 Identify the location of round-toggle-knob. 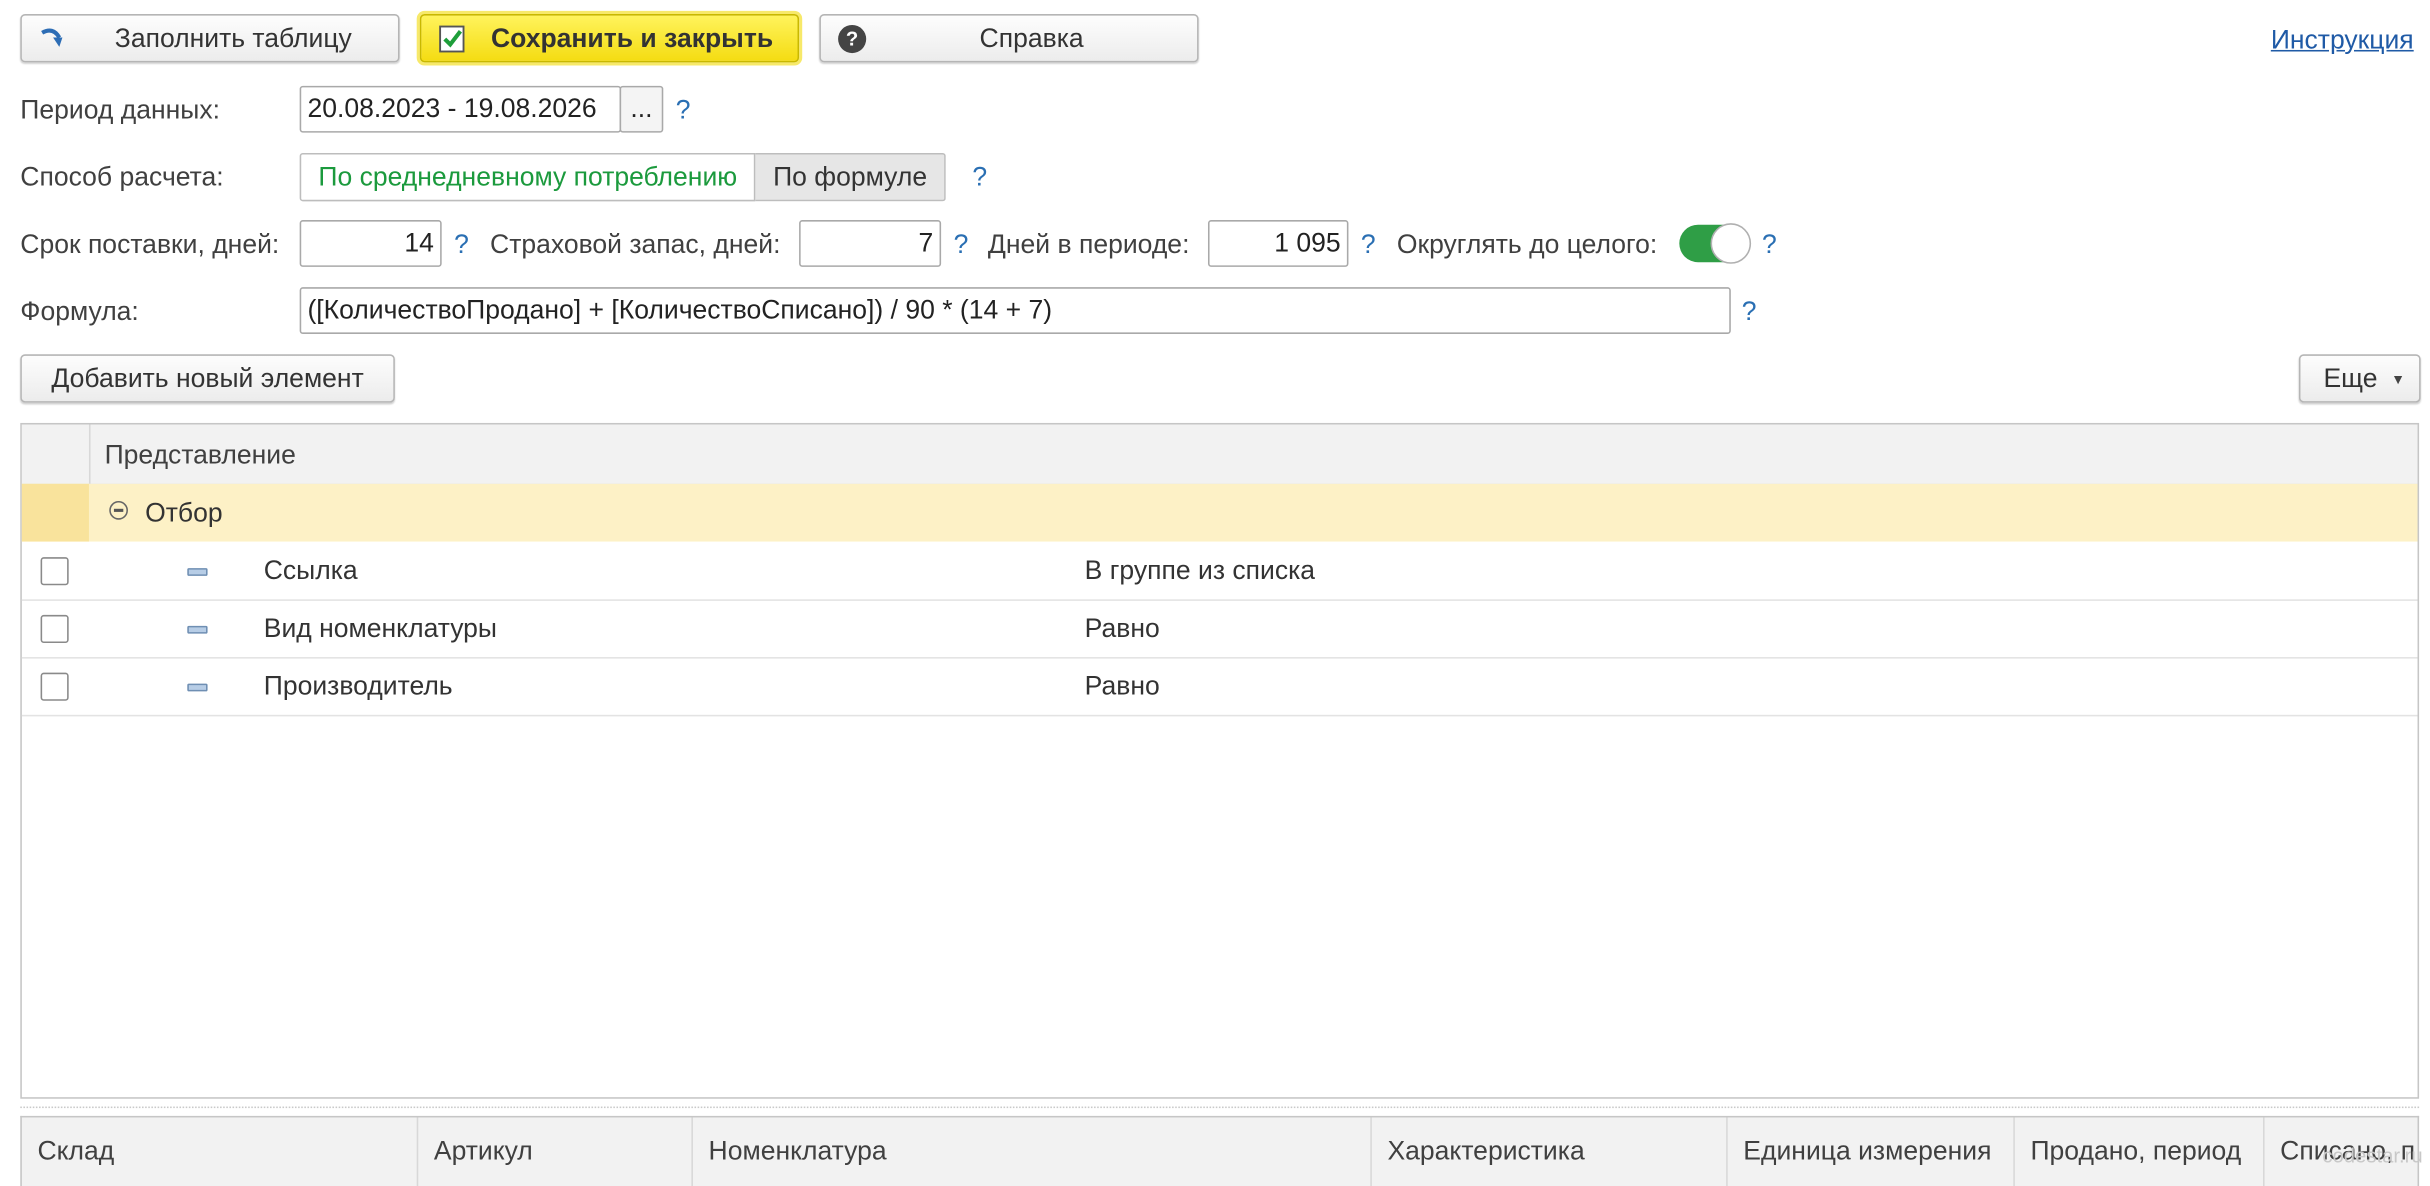
(1731, 243).